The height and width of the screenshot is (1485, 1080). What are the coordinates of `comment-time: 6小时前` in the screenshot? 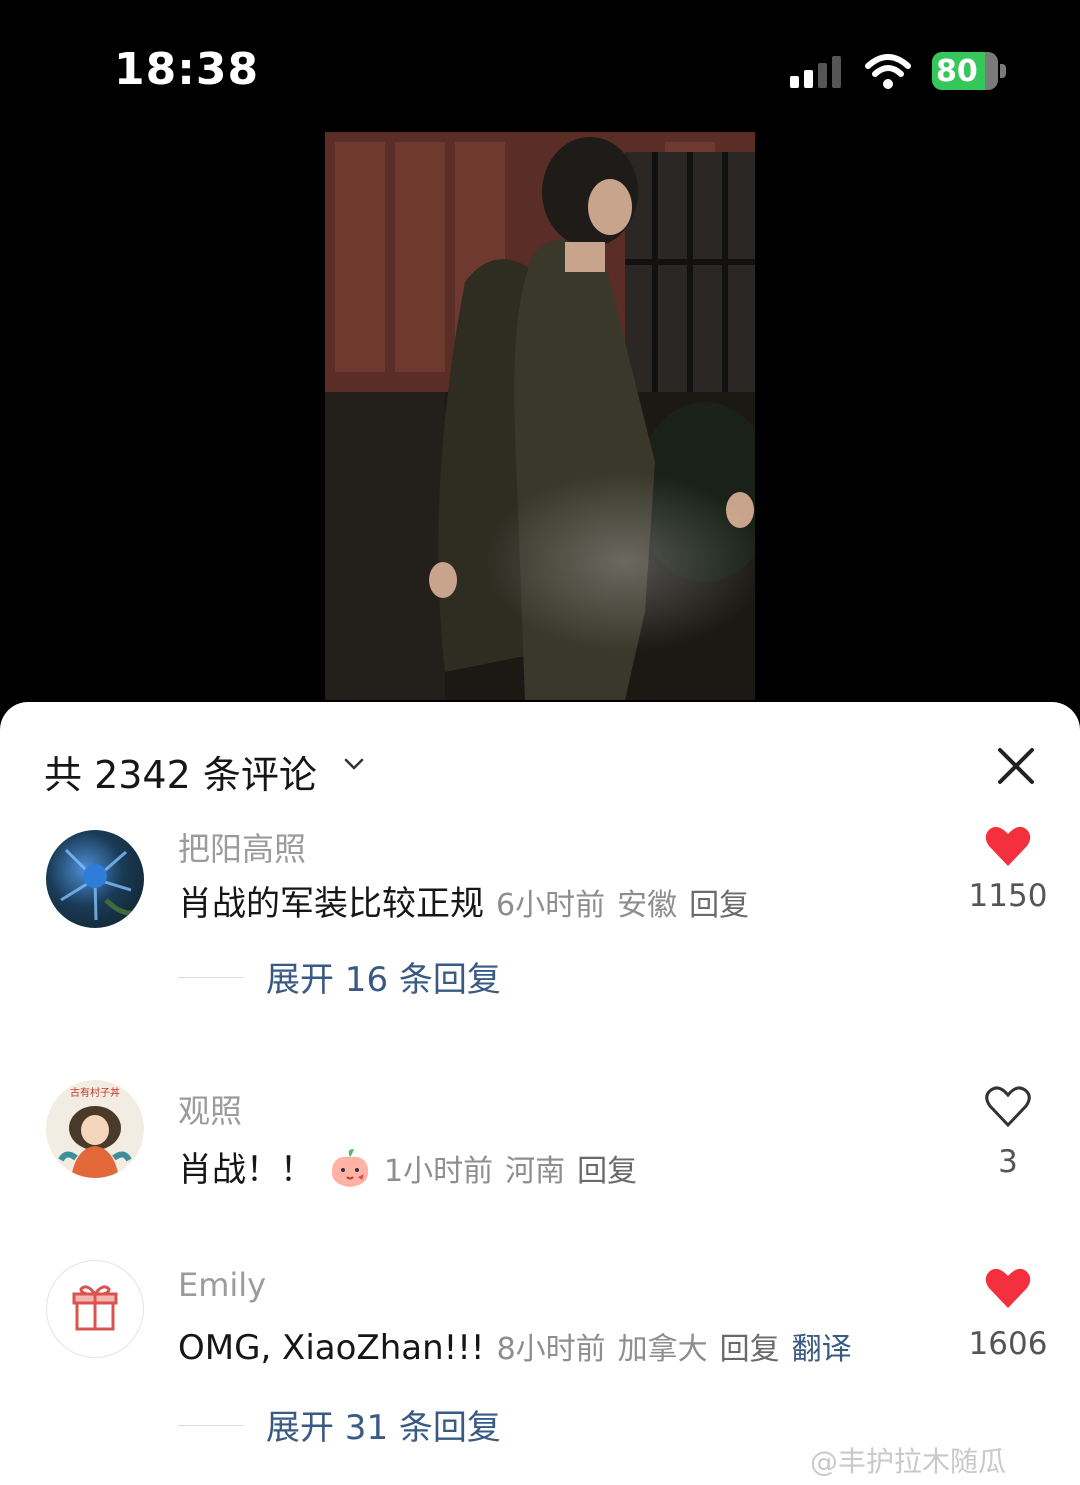 It's located at (551, 905).